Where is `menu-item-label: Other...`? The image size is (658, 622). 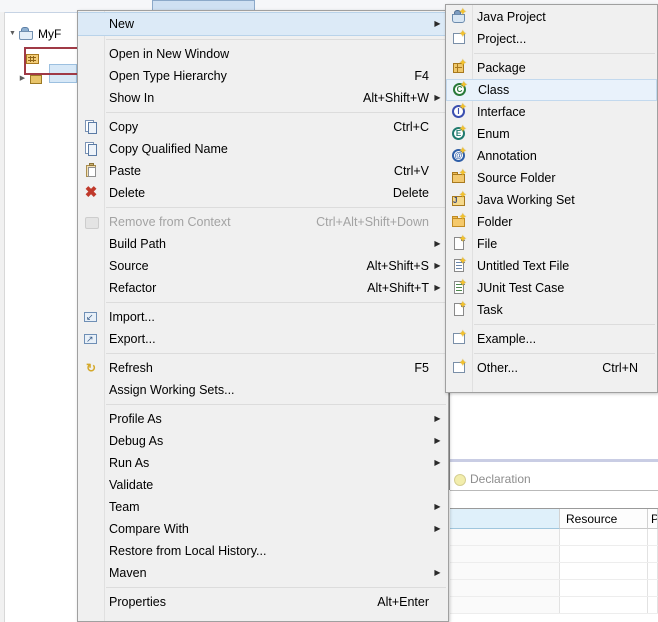 menu-item-label: Other... is located at coordinates (497, 368).